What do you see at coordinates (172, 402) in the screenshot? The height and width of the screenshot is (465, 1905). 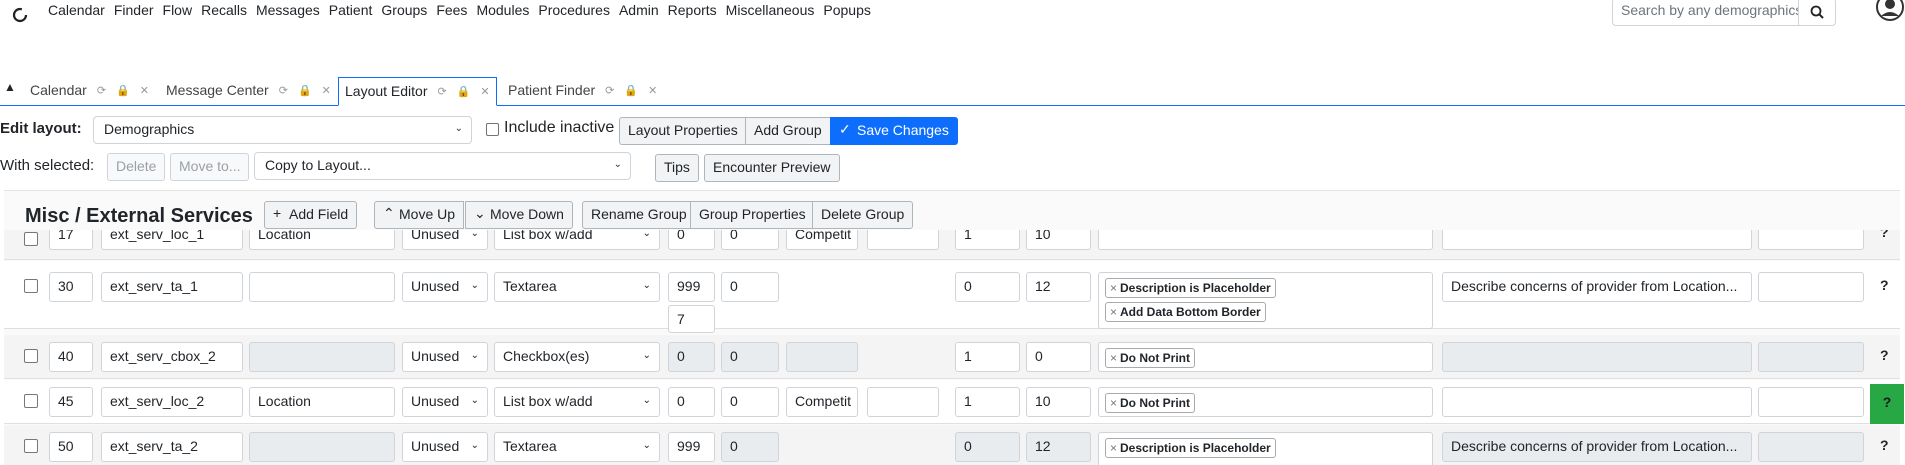 I see `field-id: ext_serv_loc_2` at bounding box center [172, 402].